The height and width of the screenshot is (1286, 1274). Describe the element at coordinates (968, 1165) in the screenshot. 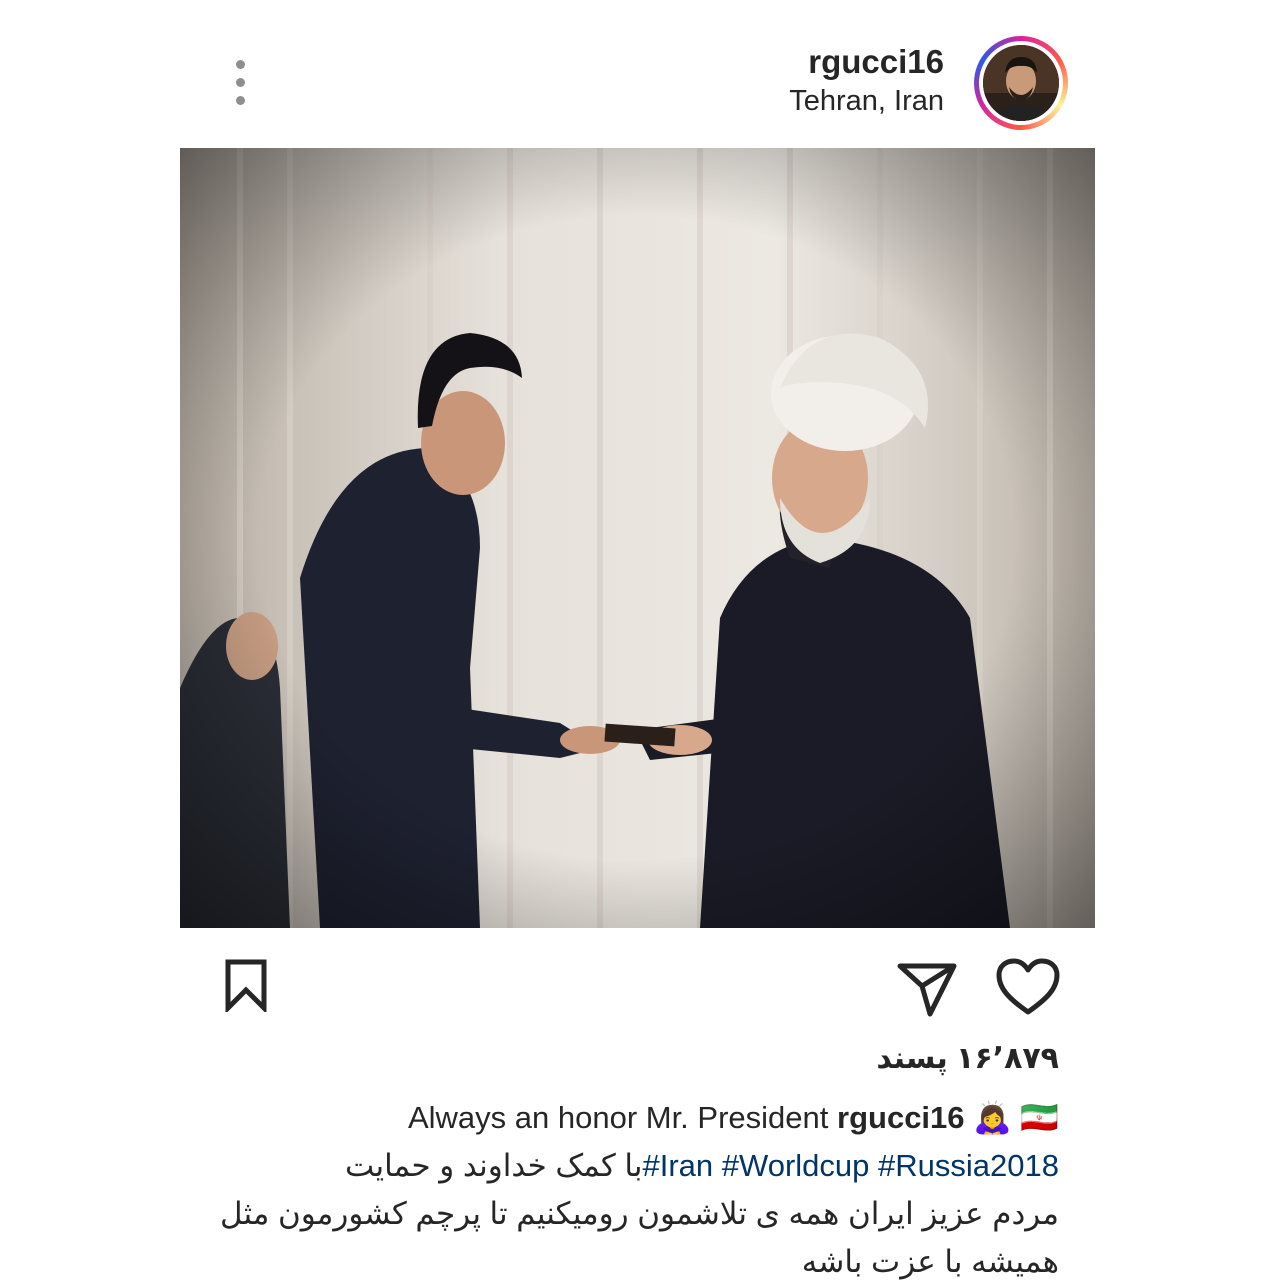

I see `hashtag-russia2018: #Russia2018` at that location.